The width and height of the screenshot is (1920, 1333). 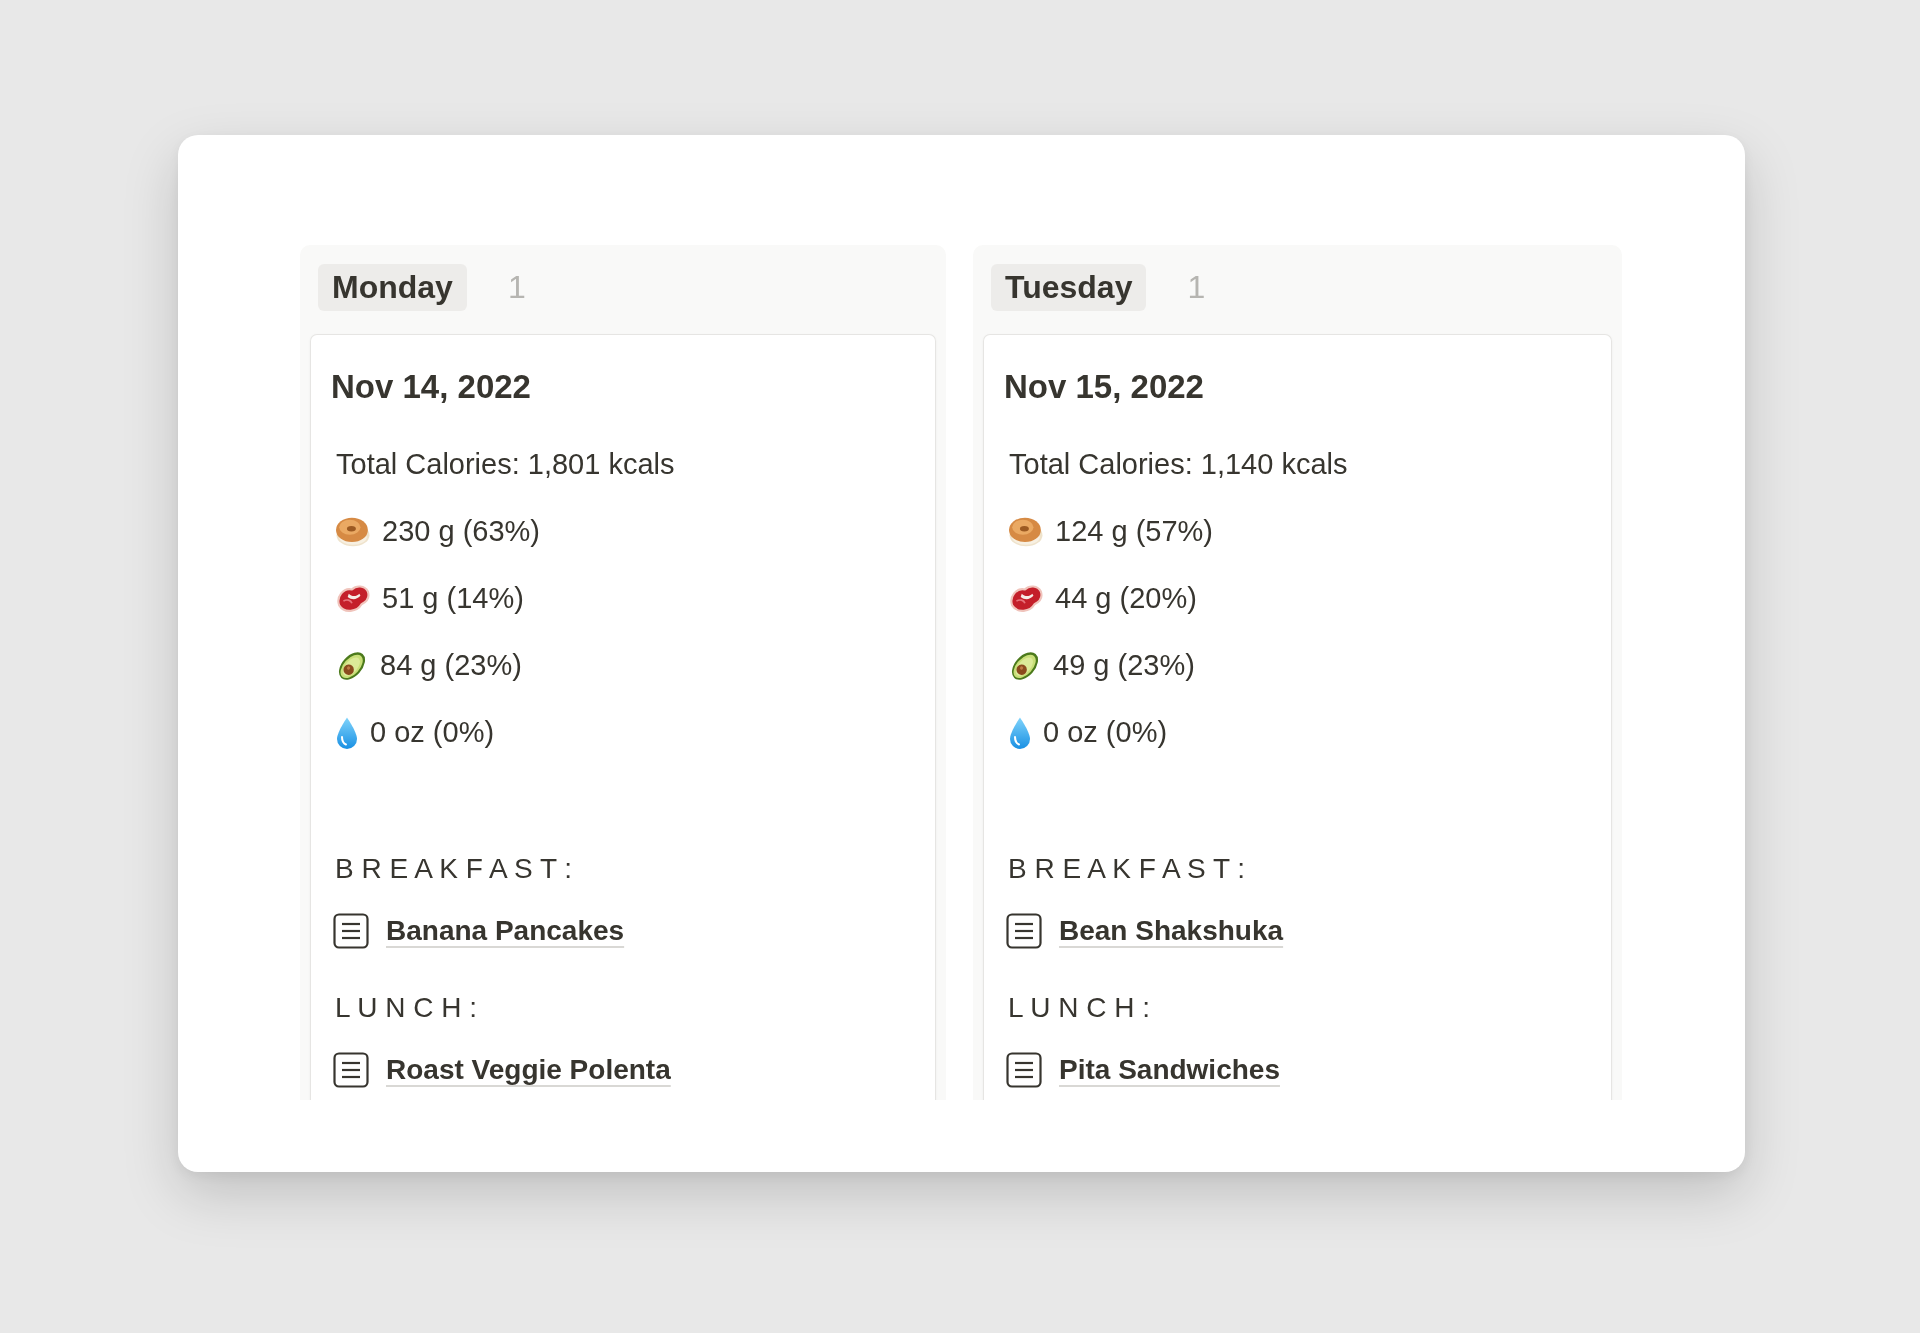 What do you see at coordinates (528, 1070) in the screenshot?
I see `recipe-link: Roast Veggie Polenta` at bounding box center [528, 1070].